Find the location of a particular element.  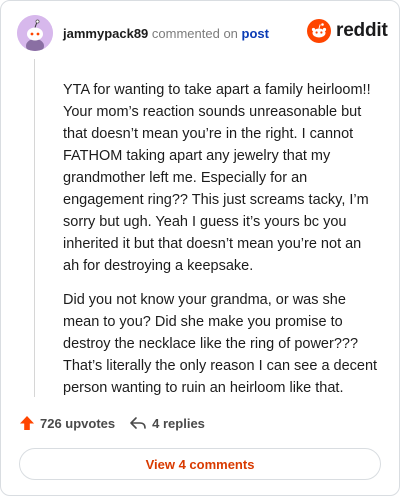

reddit-snoo-icon is located at coordinates (319, 31).